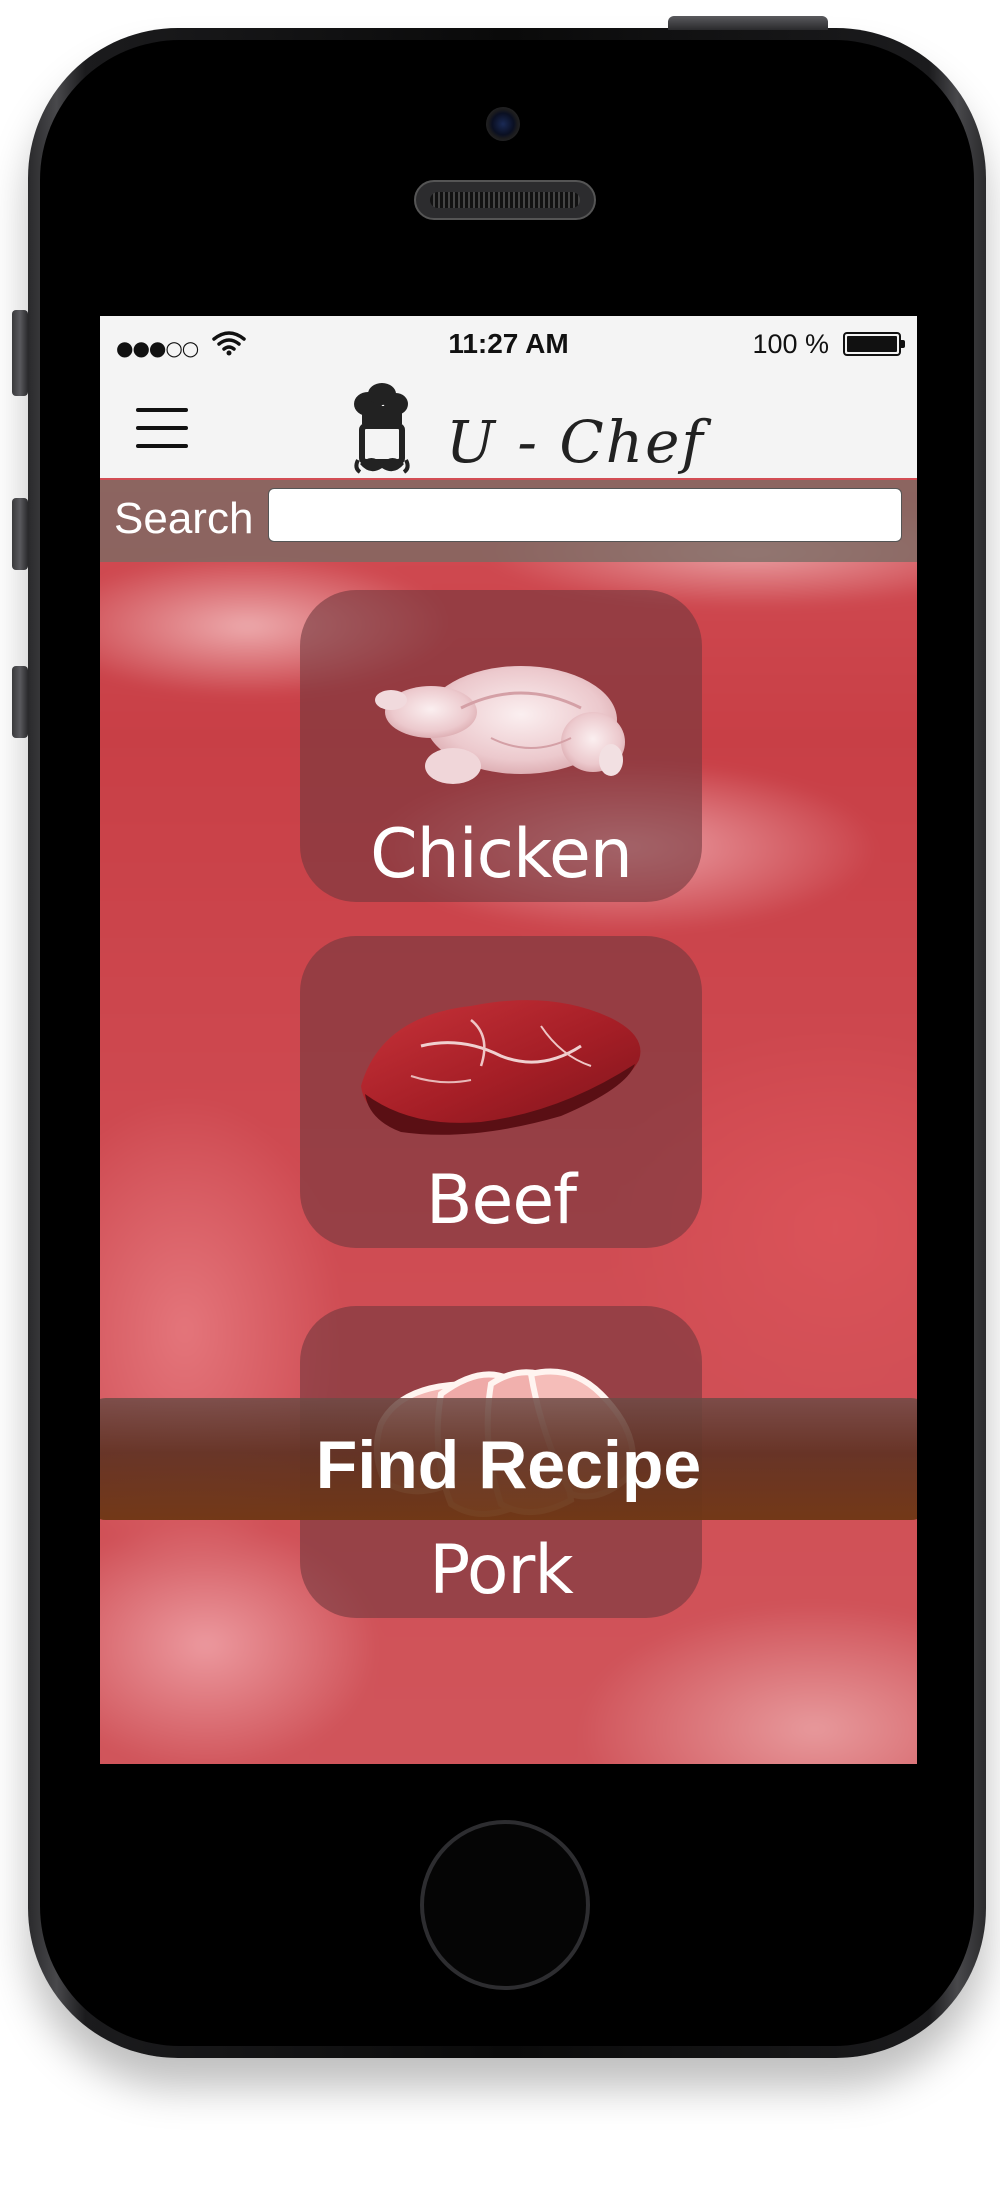 The height and width of the screenshot is (2190, 1000). Describe the element at coordinates (501, 854) in the screenshot. I see `category-label: Chicken` at that location.